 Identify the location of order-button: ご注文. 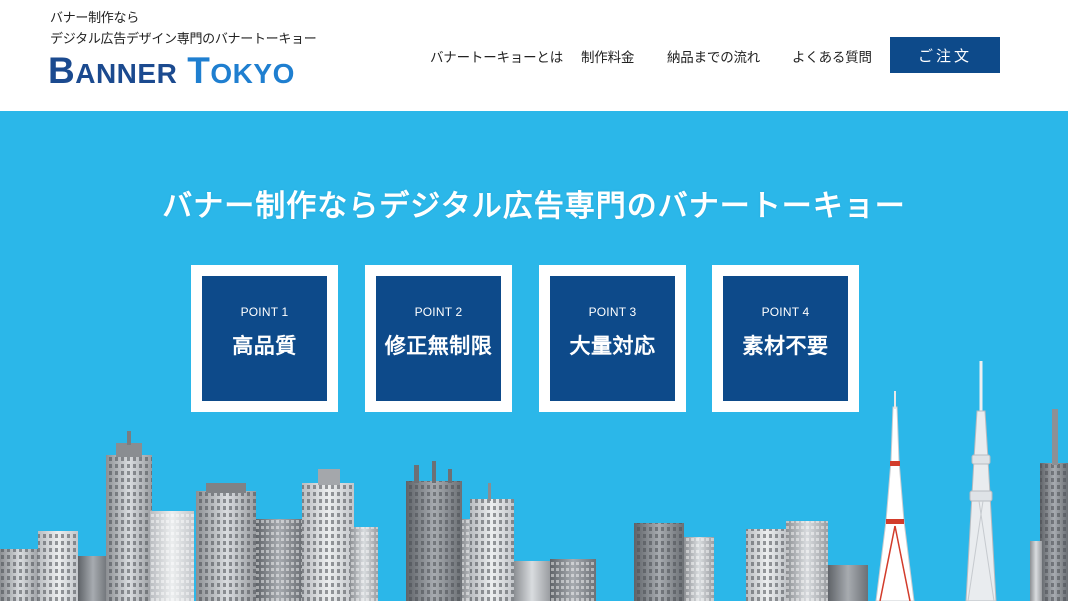
(945, 55).